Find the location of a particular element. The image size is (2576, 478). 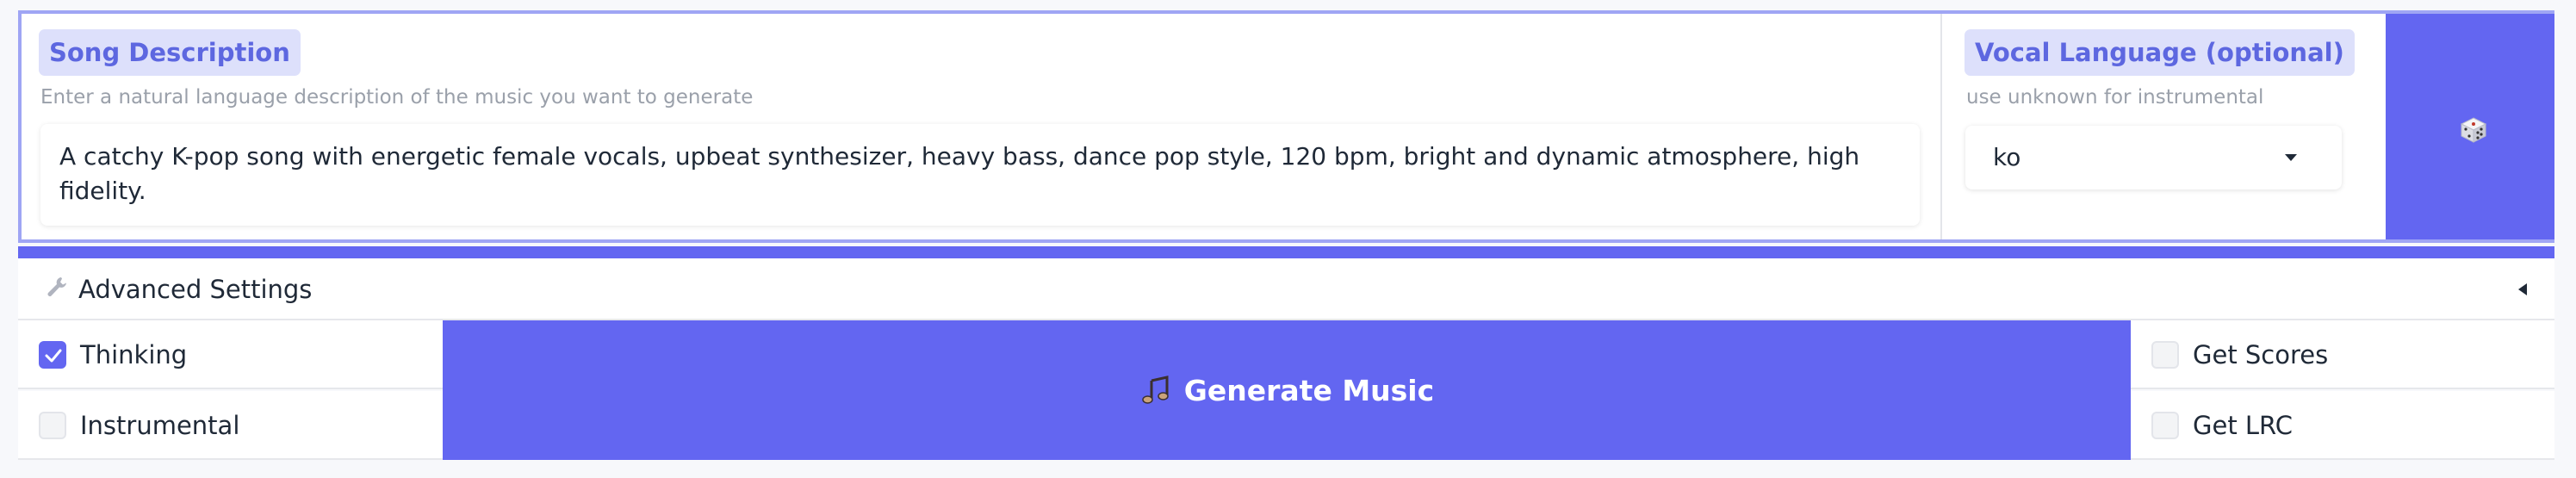

checkmark-icon is located at coordinates (53, 356).